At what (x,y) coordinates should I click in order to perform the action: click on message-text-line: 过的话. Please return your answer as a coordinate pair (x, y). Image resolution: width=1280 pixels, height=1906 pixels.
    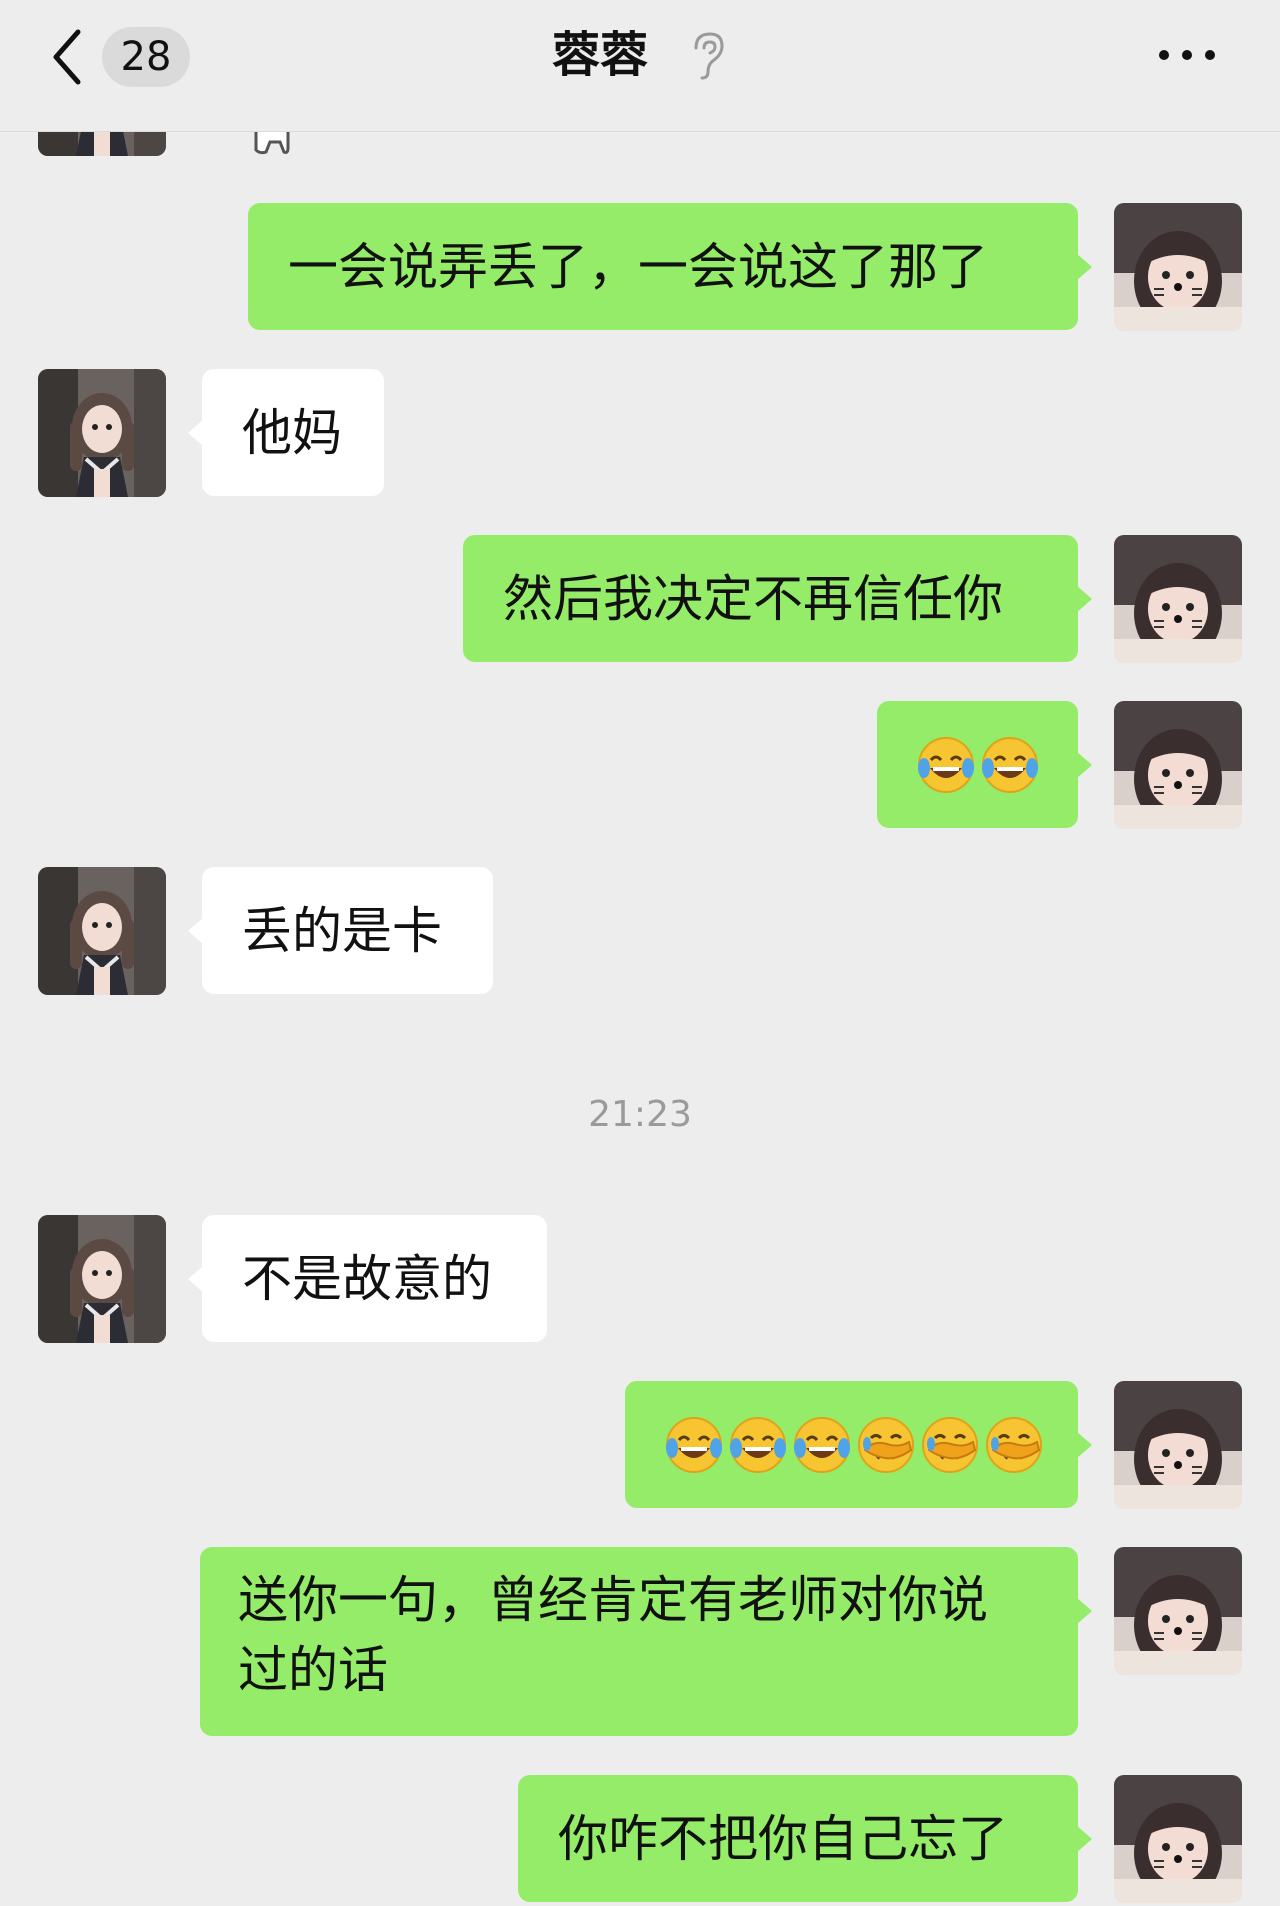
    Looking at the image, I should click on (313, 1670).